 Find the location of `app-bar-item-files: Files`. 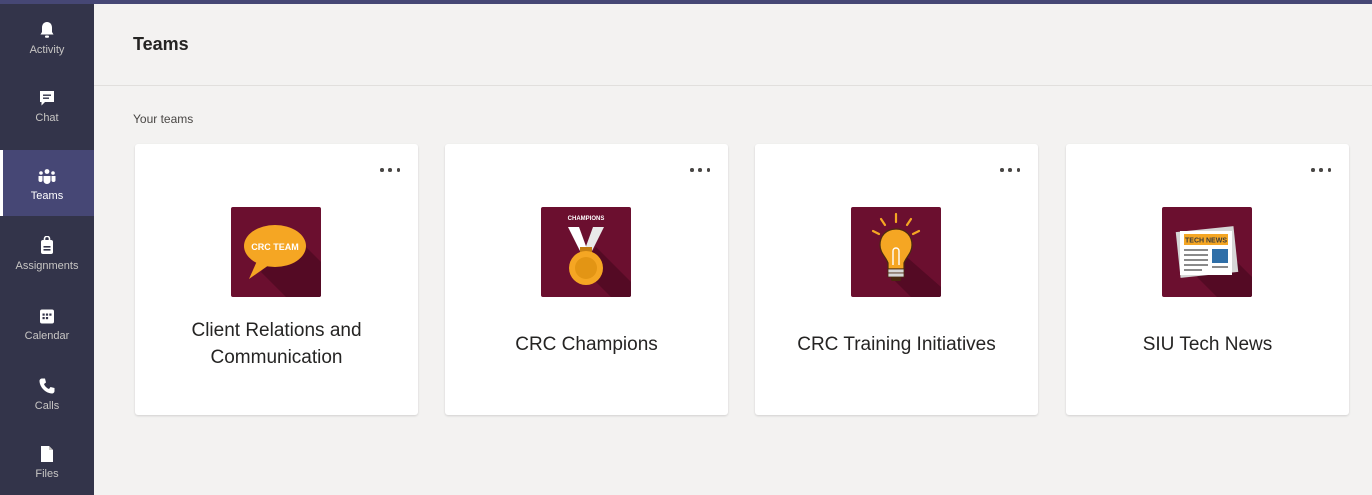

app-bar-item-files: Files is located at coordinates (47, 461).